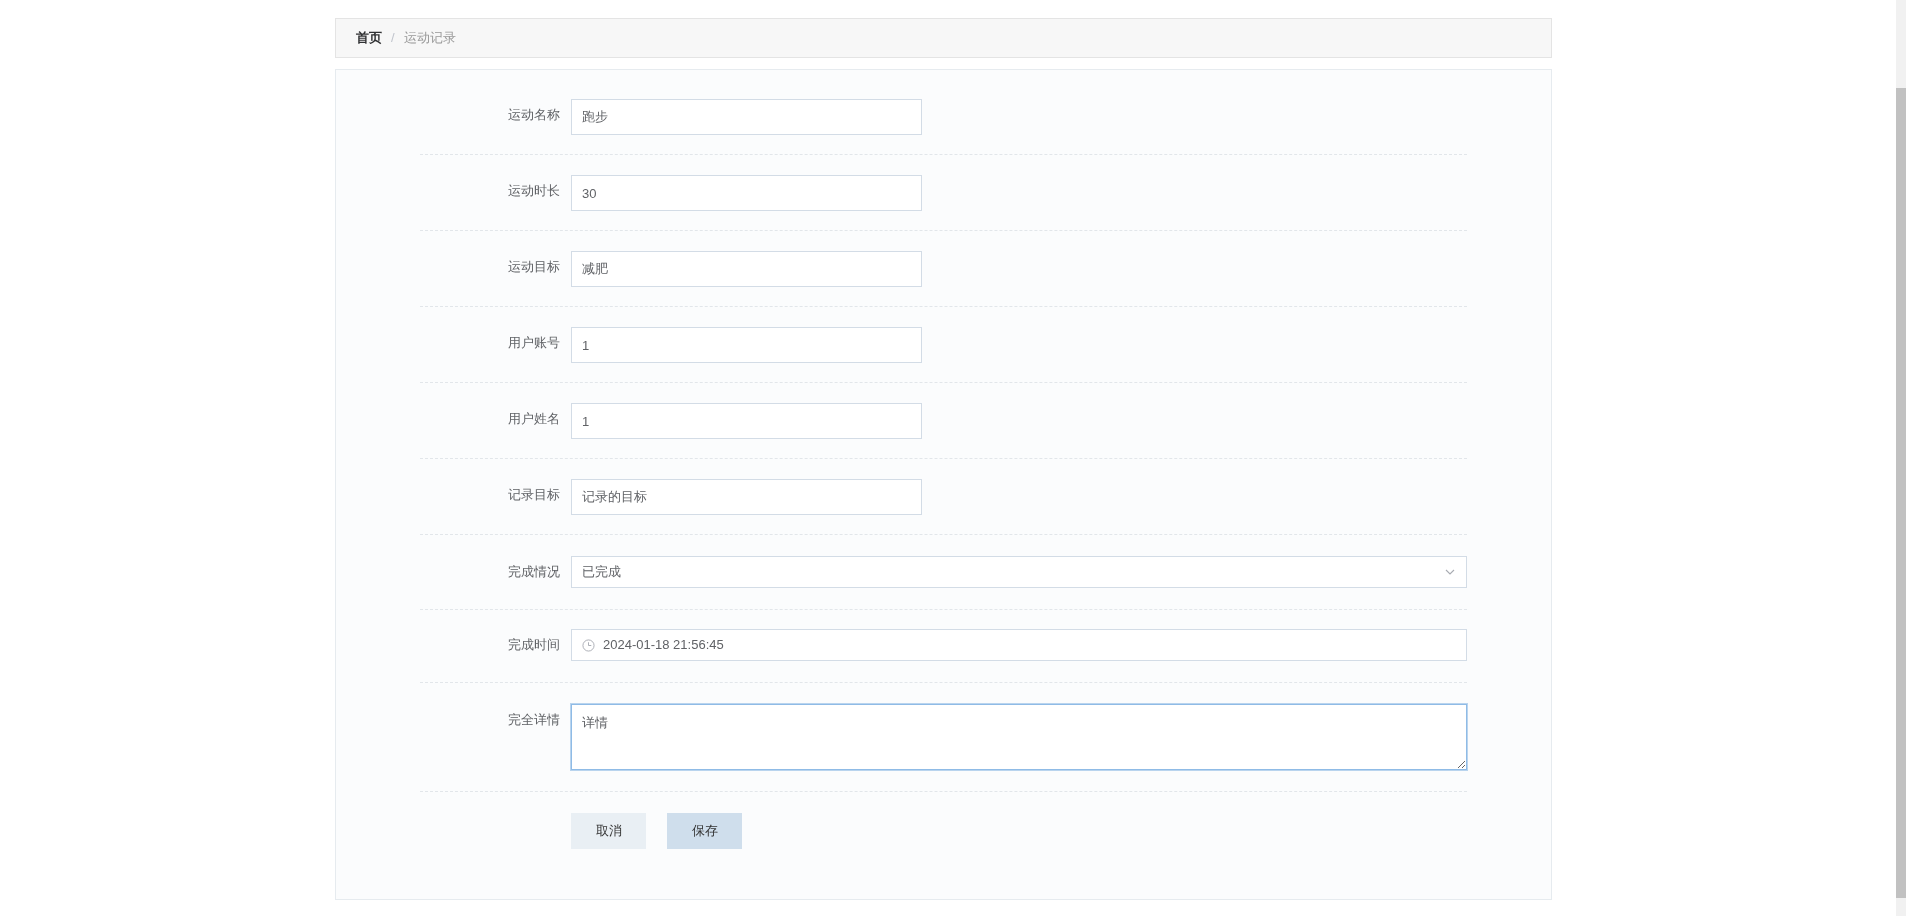 The height and width of the screenshot is (916, 1906). What do you see at coordinates (534, 191) in the screenshot?
I see `field-label: 运动时长` at bounding box center [534, 191].